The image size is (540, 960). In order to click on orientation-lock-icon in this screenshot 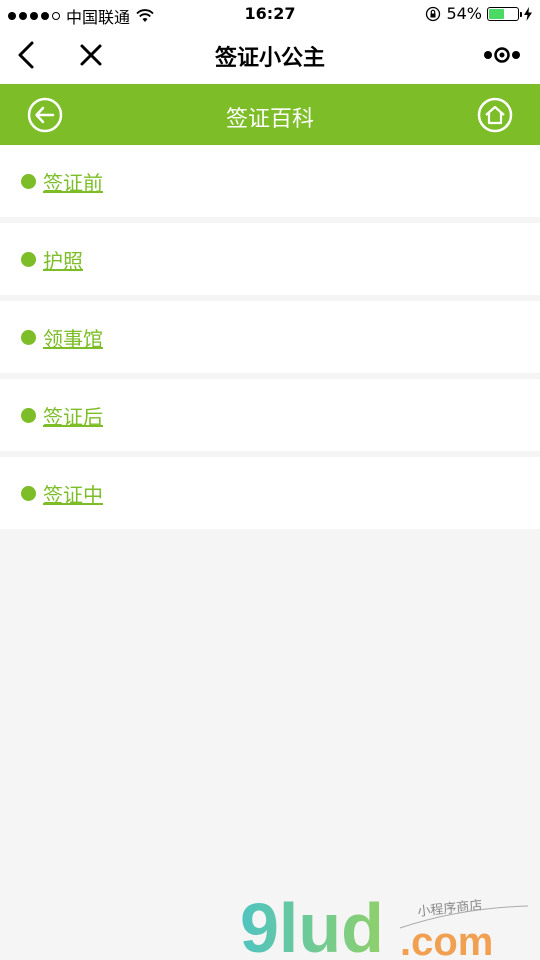, I will do `click(433, 13)`.